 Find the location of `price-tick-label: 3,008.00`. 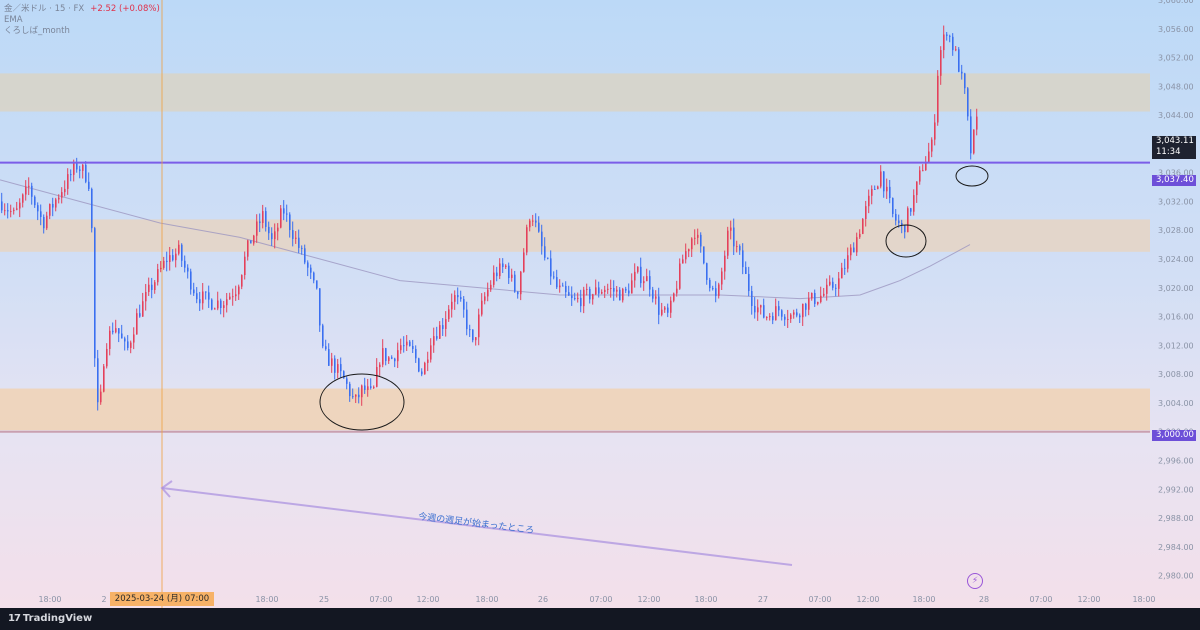

price-tick-label: 3,008.00 is located at coordinates (1176, 374).